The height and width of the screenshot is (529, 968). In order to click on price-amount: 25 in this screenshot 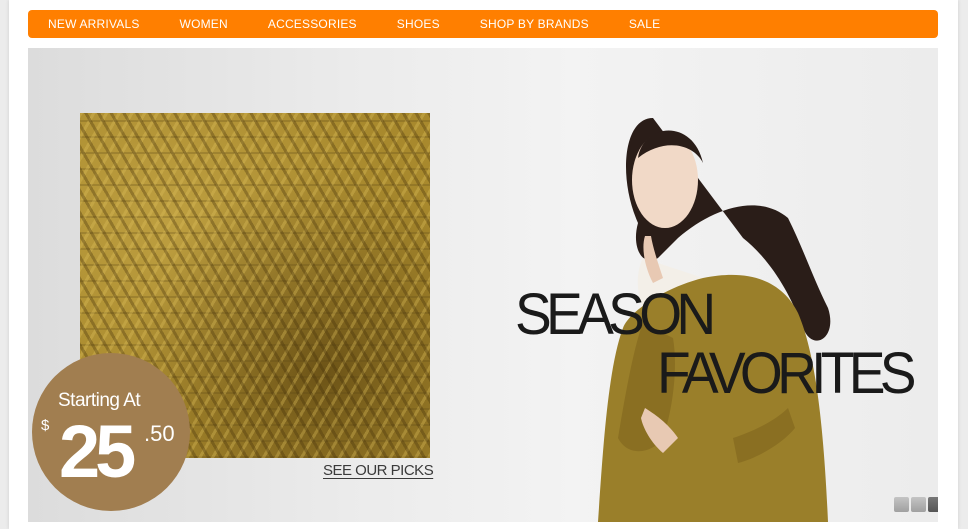, I will do `click(97, 451)`.